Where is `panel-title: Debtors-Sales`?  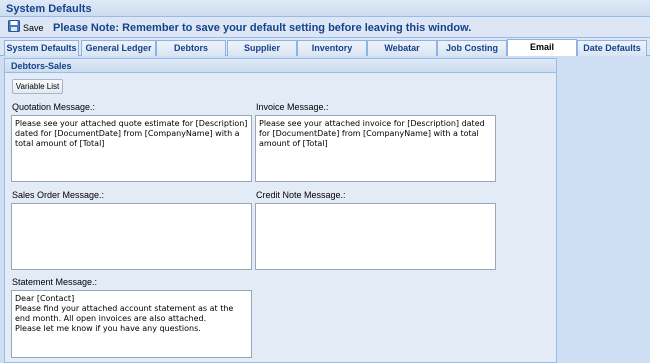
panel-title: Debtors-Sales is located at coordinates (41, 66).